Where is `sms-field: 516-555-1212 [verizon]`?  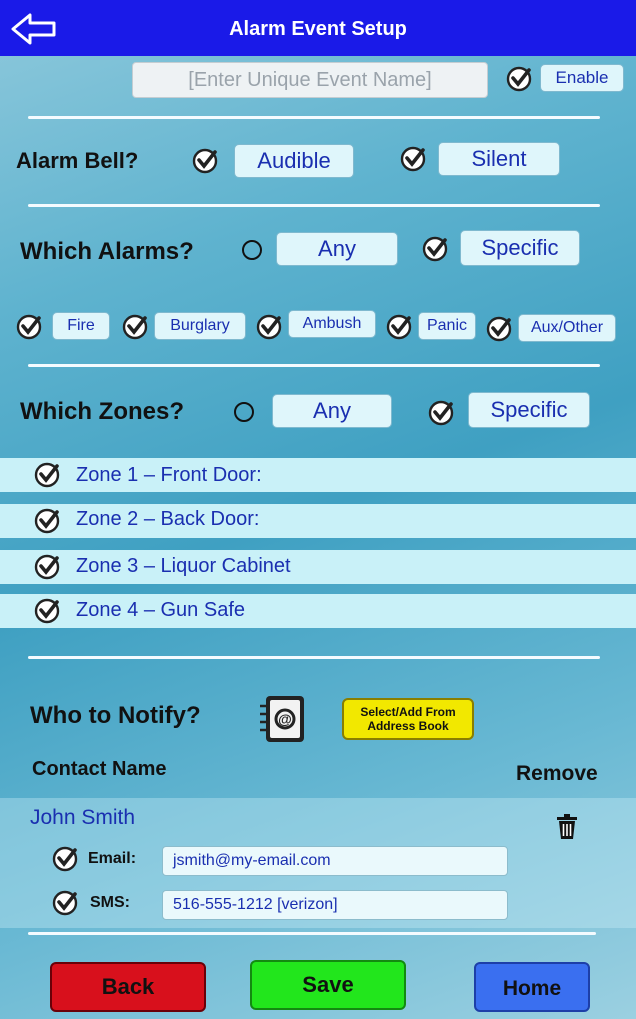 sms-field: 516-555-1212 [verizon] is located at coordinates (335, 905).